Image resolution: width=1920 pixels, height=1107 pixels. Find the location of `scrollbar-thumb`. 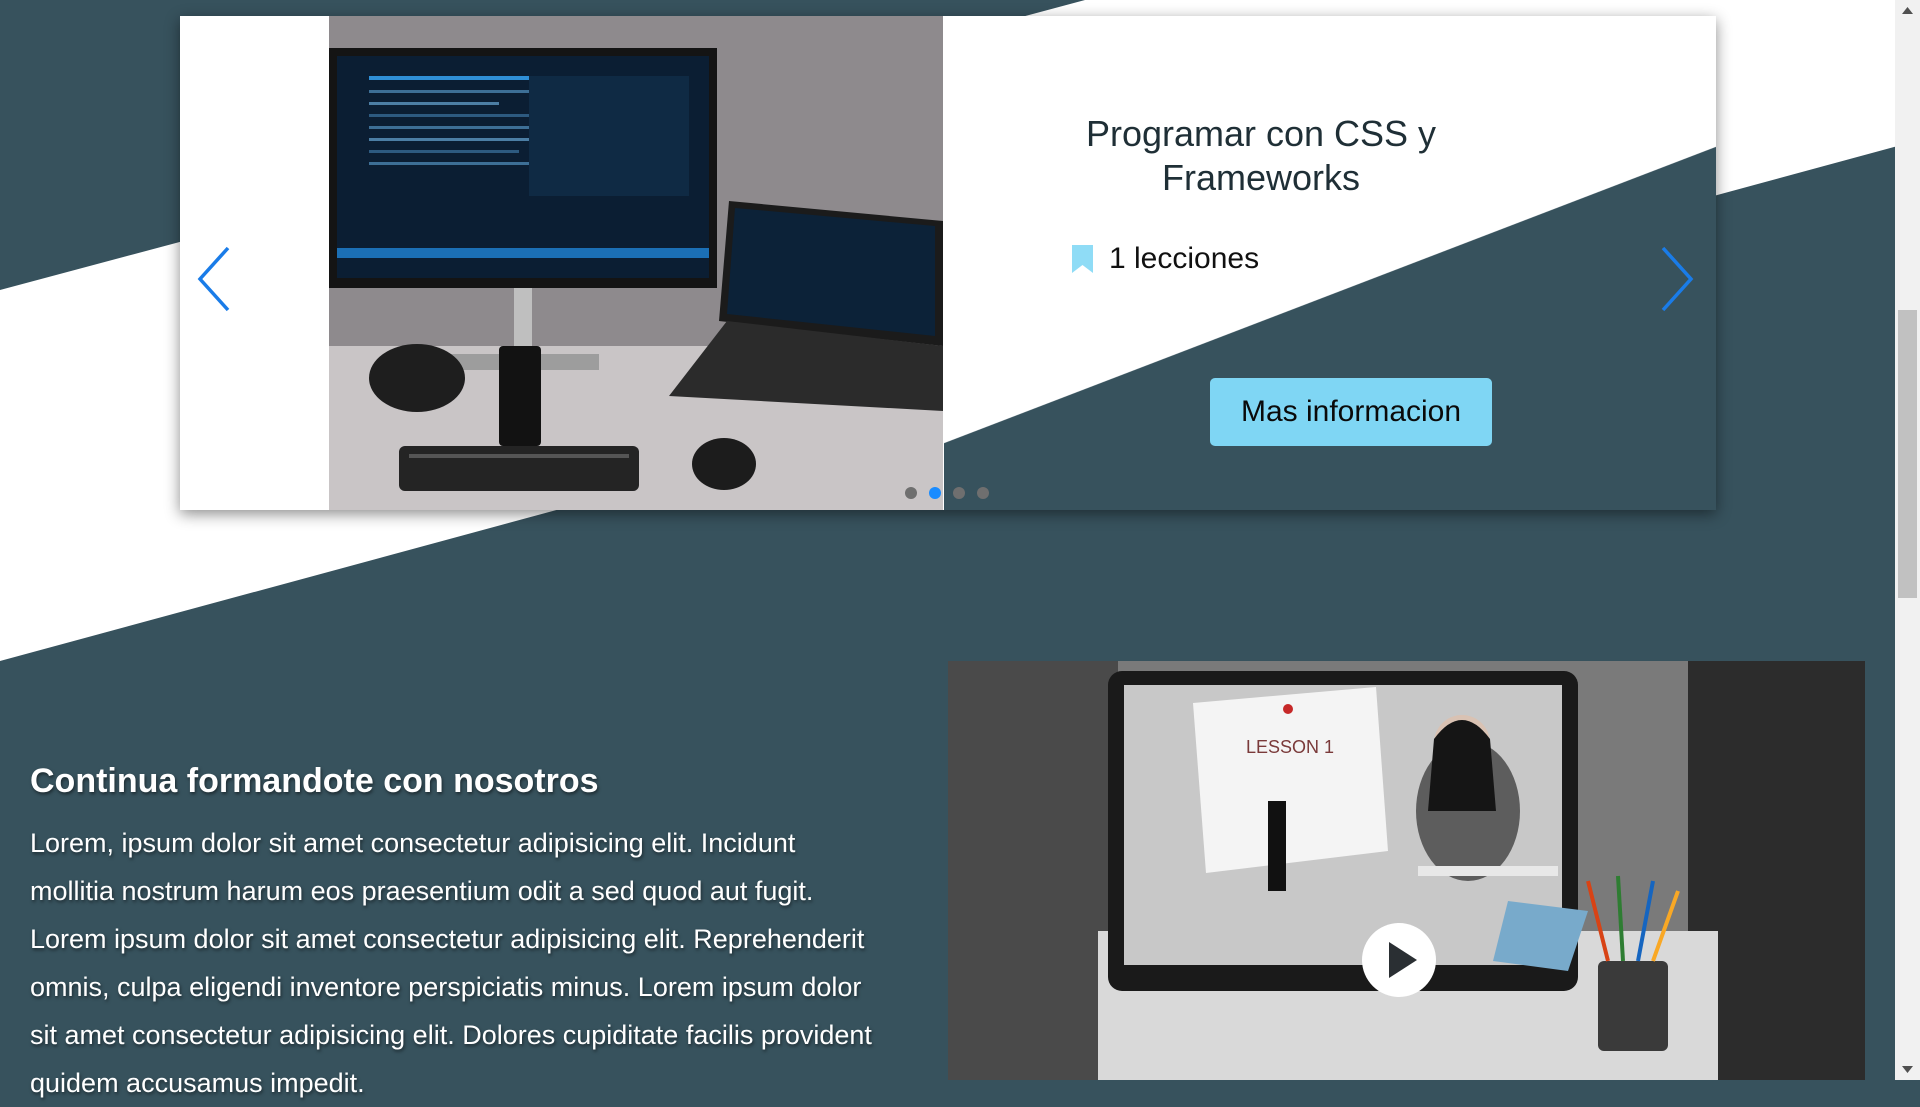

scrollbar-thumb is located at coordinates (1907, 454).